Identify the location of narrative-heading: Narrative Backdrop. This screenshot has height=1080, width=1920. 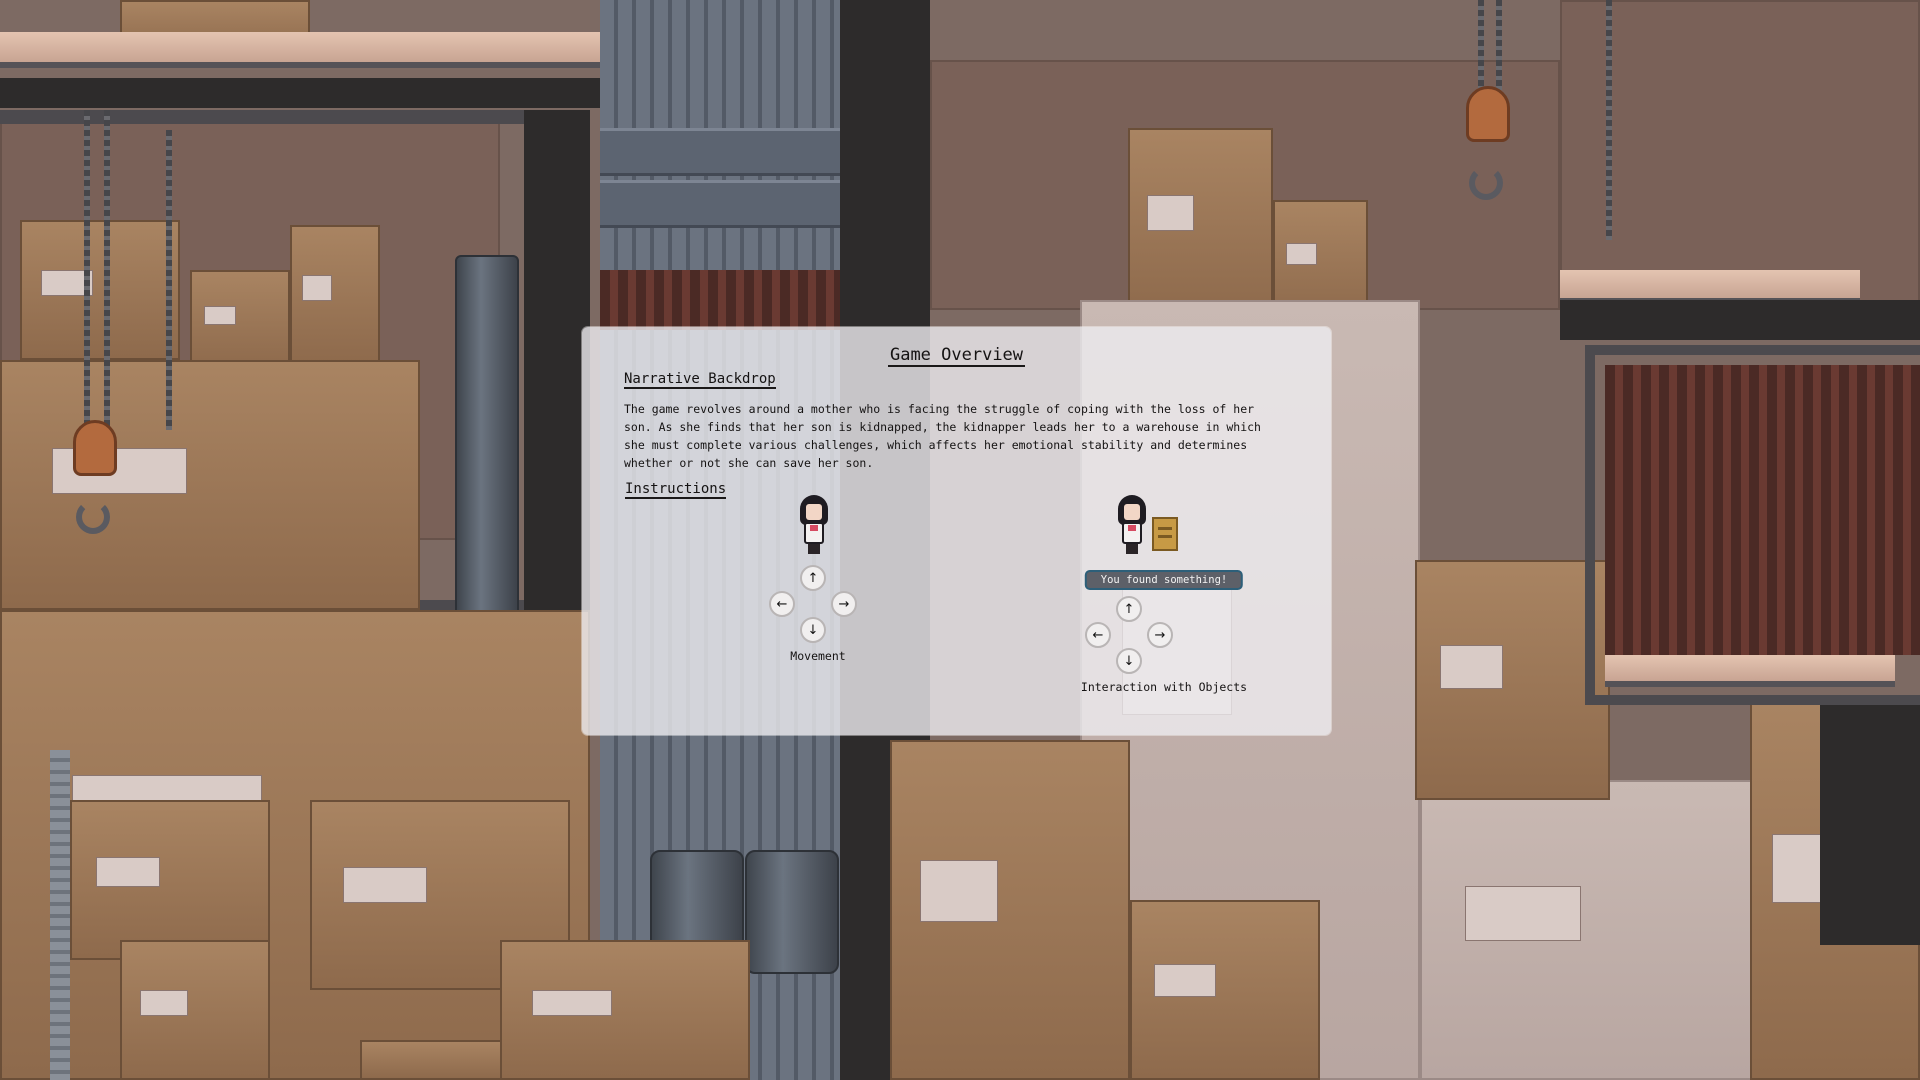
(700, 380).